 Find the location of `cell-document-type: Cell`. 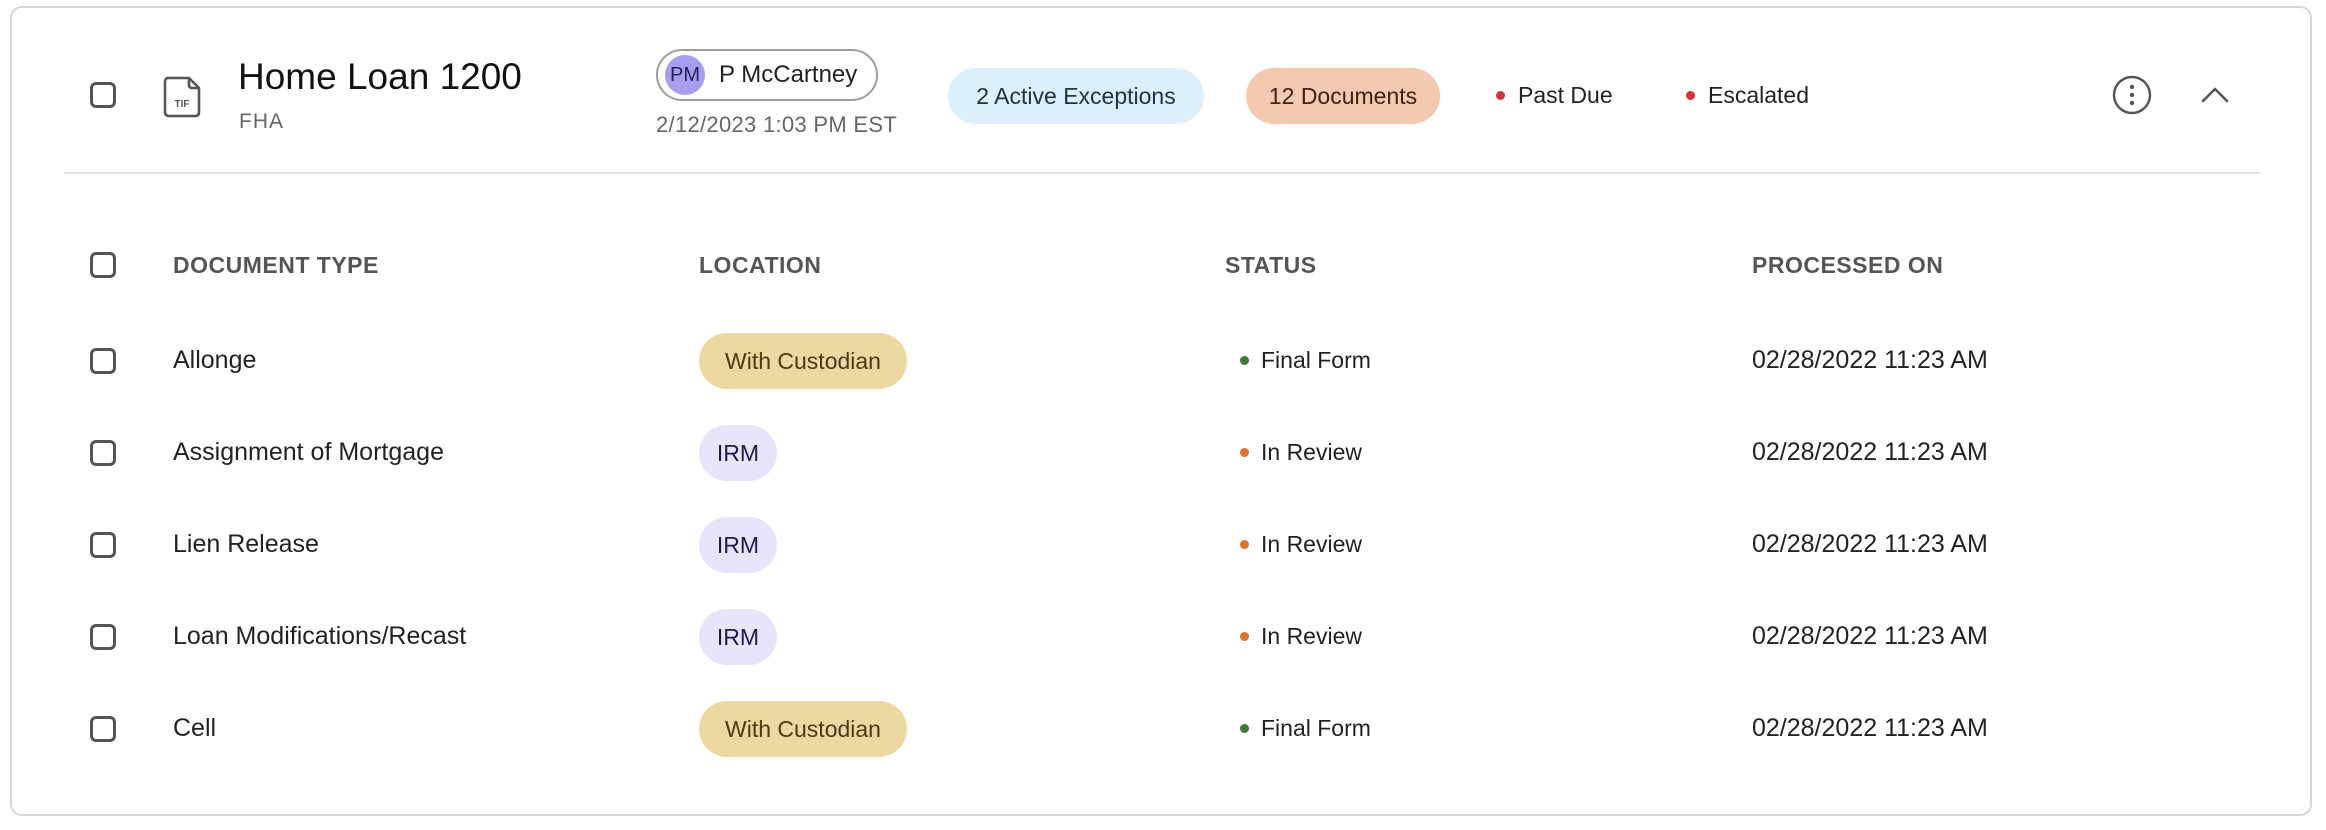

cell-document-type: Cell is located at coordinates (194, 728).